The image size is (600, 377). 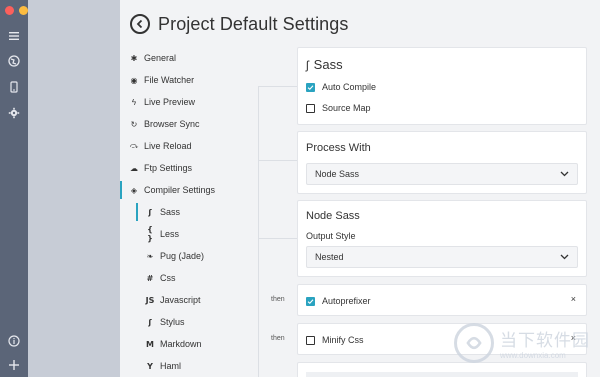 What do you see at coordinates (182, 256) in the screenshot?
I see `nav-item-label: Pug (Jade)` at bounding box center [182, 256].